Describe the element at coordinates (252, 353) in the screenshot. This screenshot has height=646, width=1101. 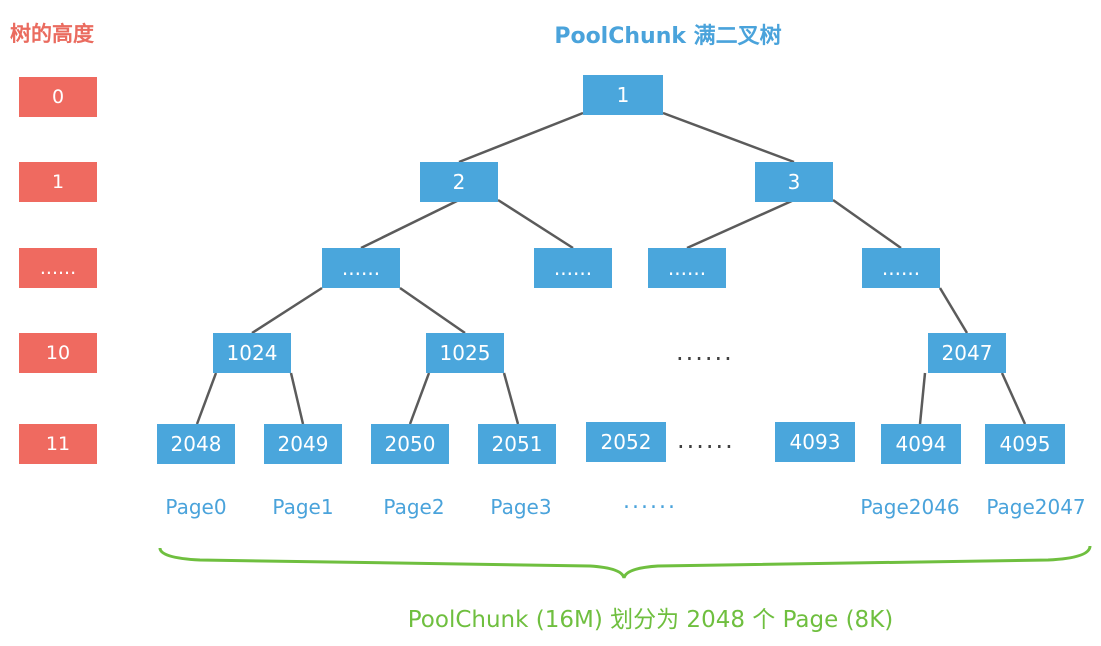
I see `node-1024: 1024` at that location.